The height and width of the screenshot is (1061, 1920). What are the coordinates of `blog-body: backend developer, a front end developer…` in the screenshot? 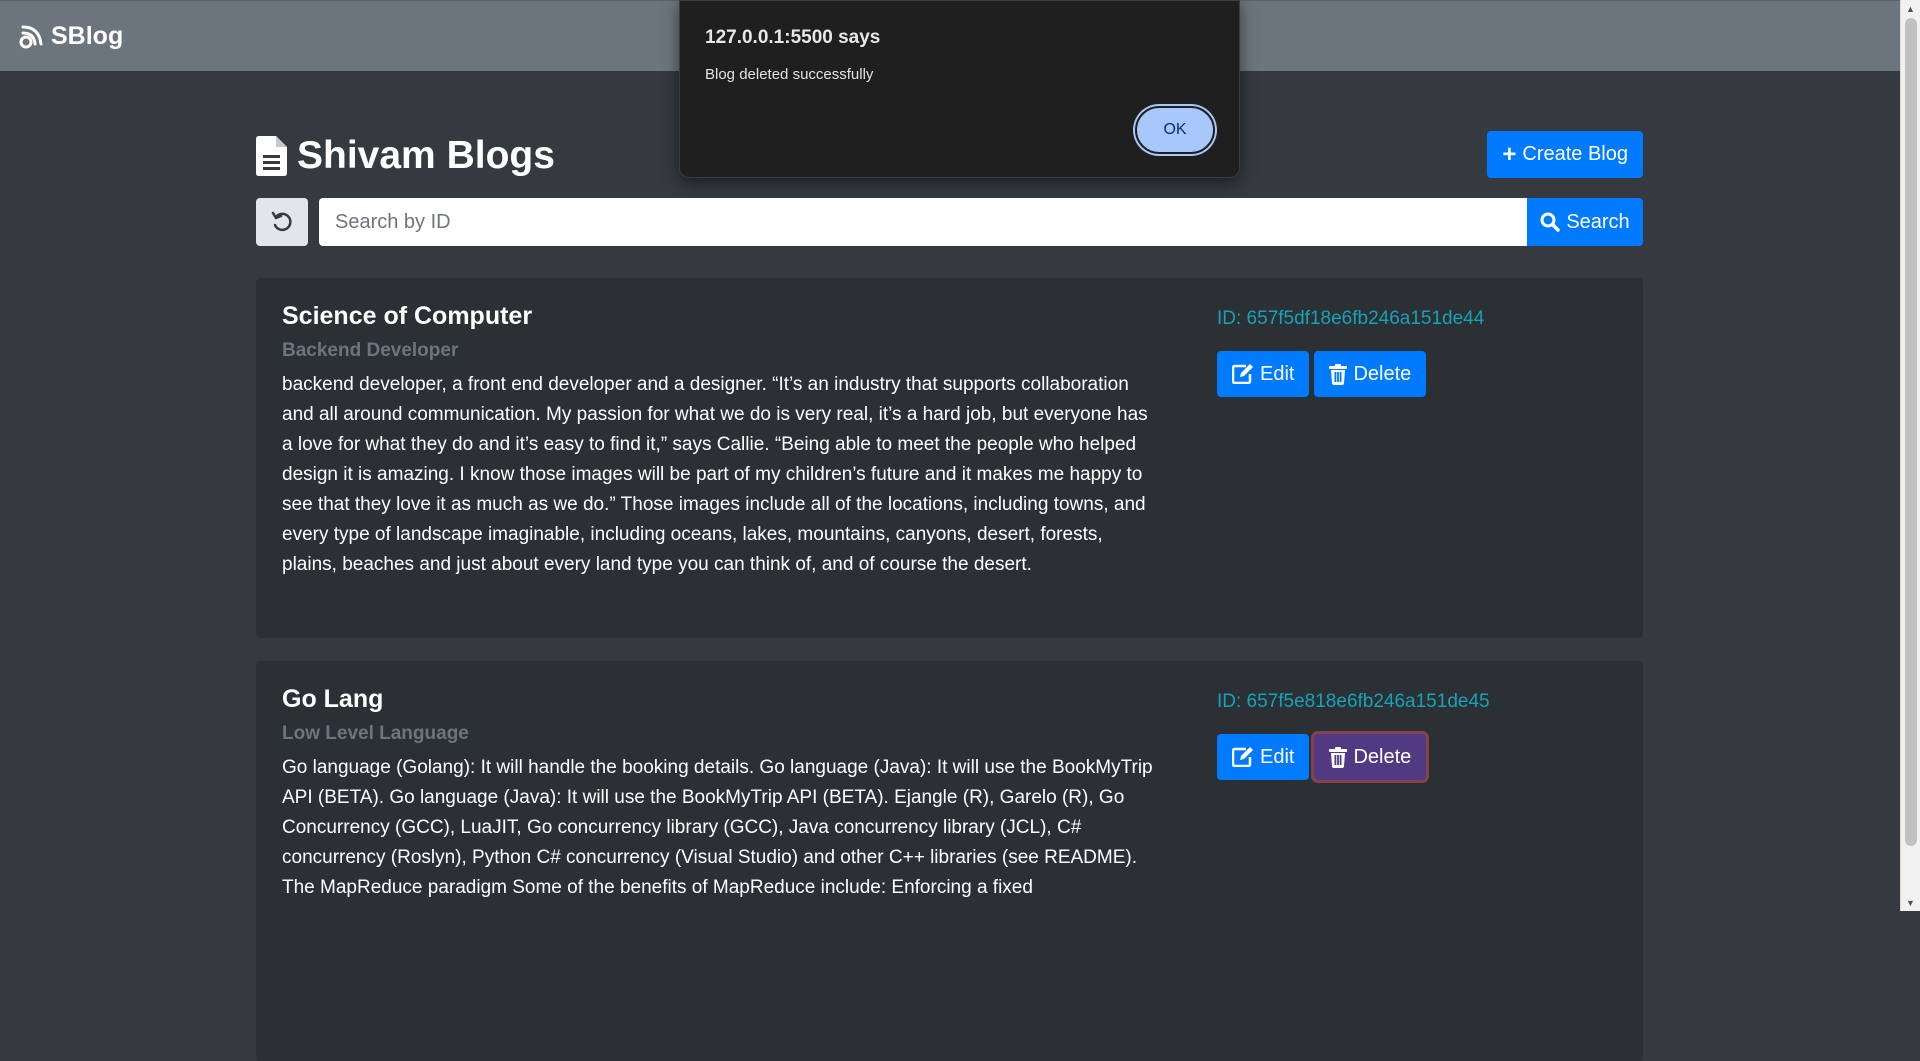 It's located at (715, 474).